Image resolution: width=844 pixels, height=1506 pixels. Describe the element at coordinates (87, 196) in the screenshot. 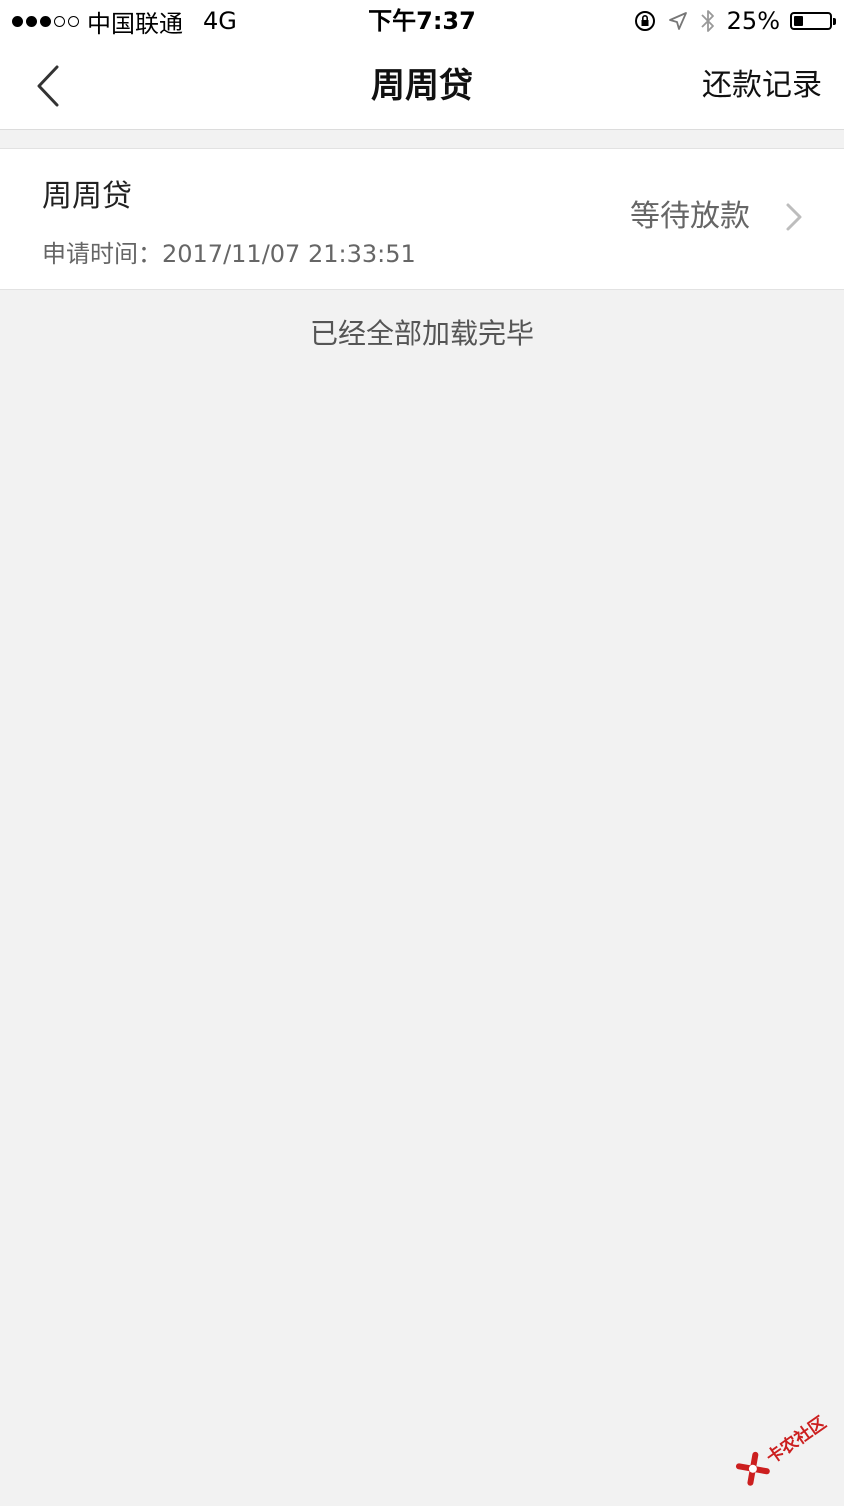

I see `loan-product-name: 周周贷` at that location.